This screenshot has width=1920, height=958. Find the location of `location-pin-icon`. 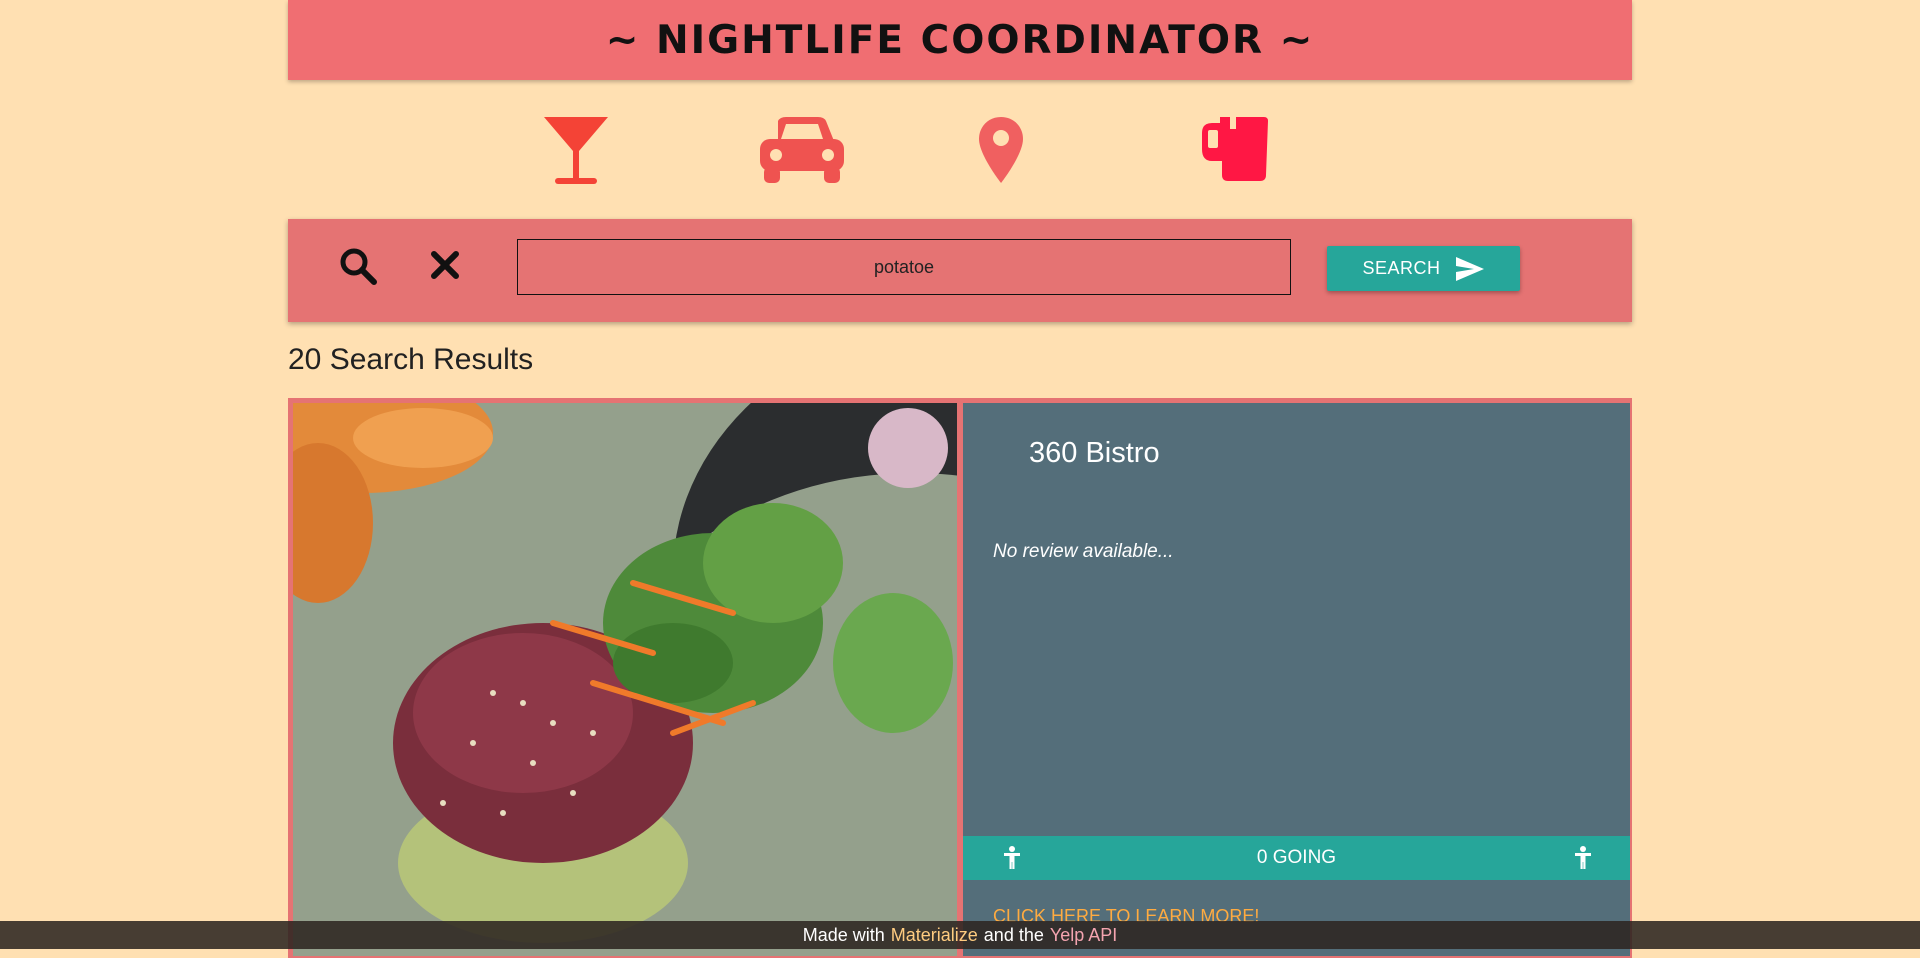

location-pin-icon is located at coordinates (1001, 152).